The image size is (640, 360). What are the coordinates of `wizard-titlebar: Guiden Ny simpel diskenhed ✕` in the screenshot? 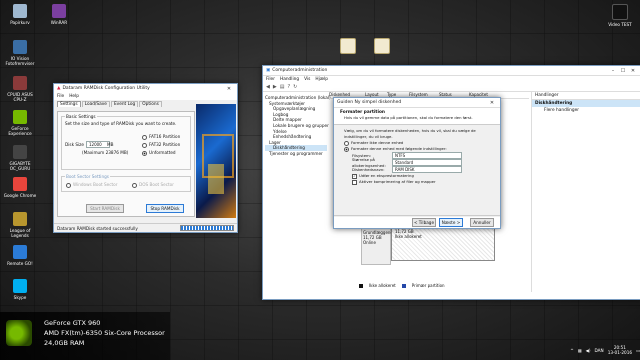 It's located at (417, 103).